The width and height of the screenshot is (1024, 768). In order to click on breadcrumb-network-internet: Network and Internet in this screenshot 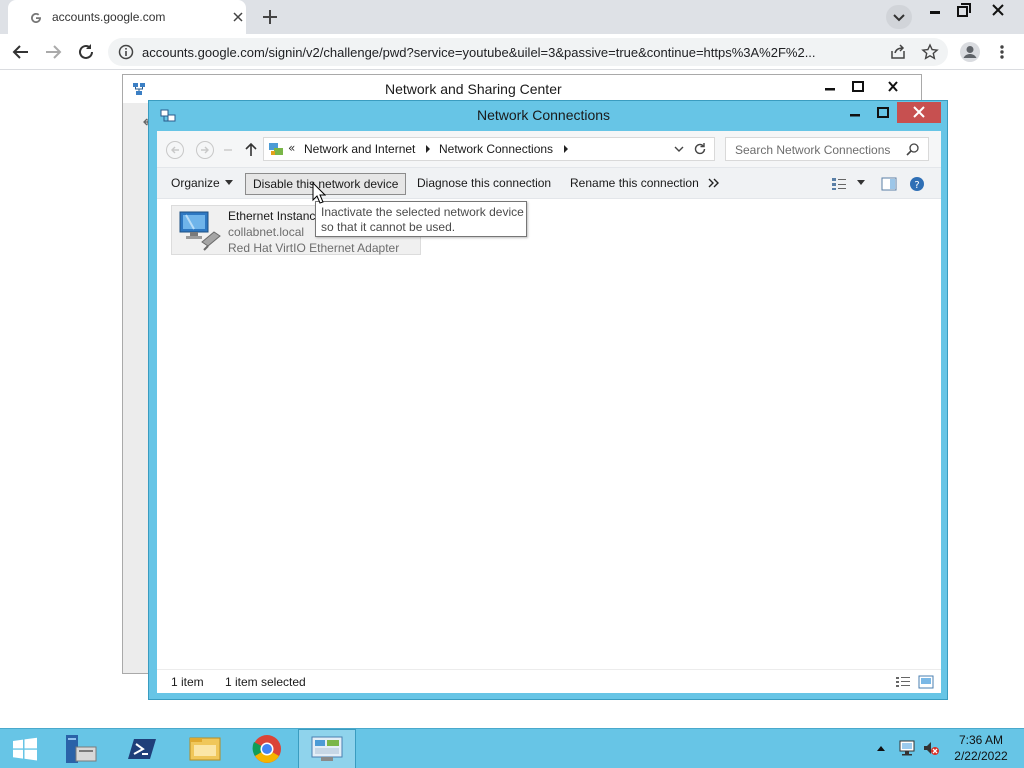, I will do `click(359, 149)`.